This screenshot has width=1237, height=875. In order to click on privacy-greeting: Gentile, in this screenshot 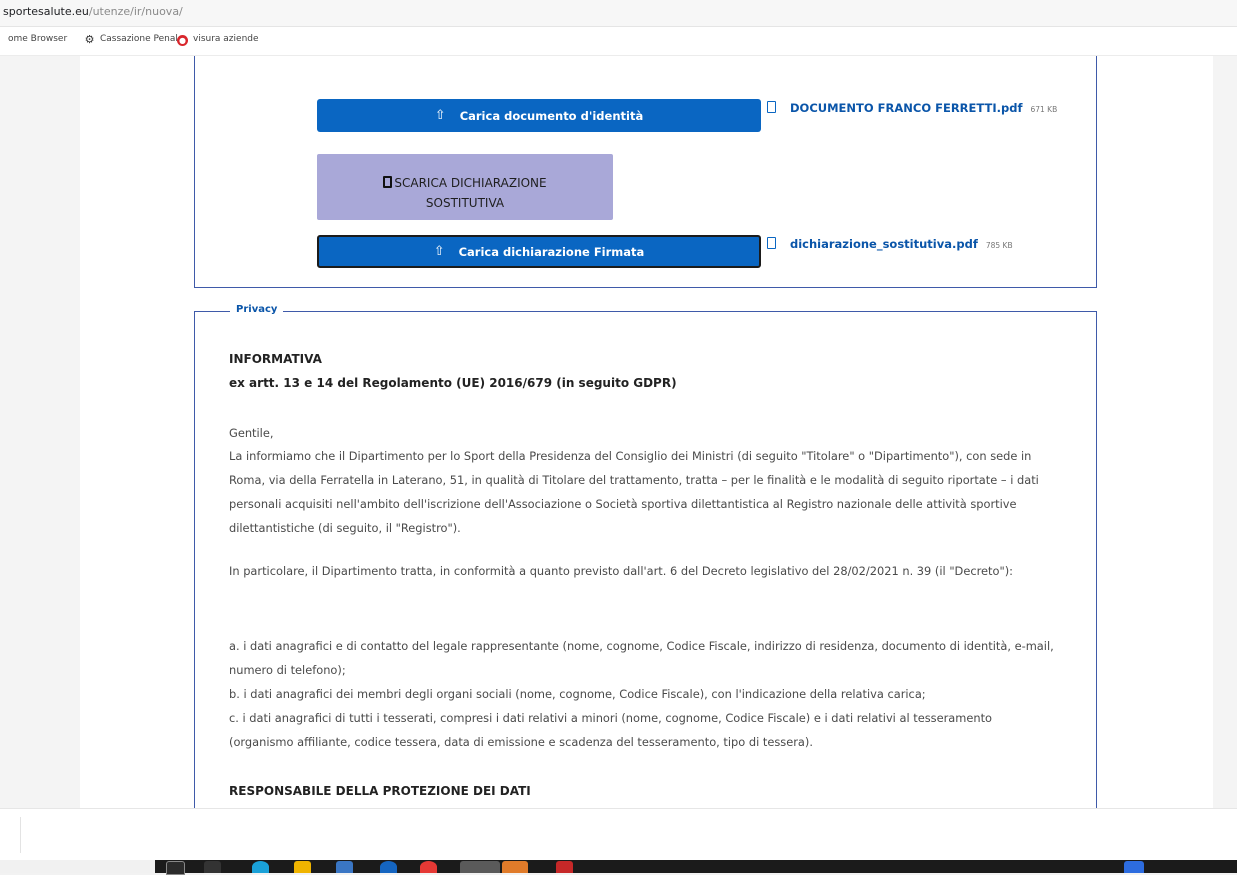, I will do `click(251, 433)`.